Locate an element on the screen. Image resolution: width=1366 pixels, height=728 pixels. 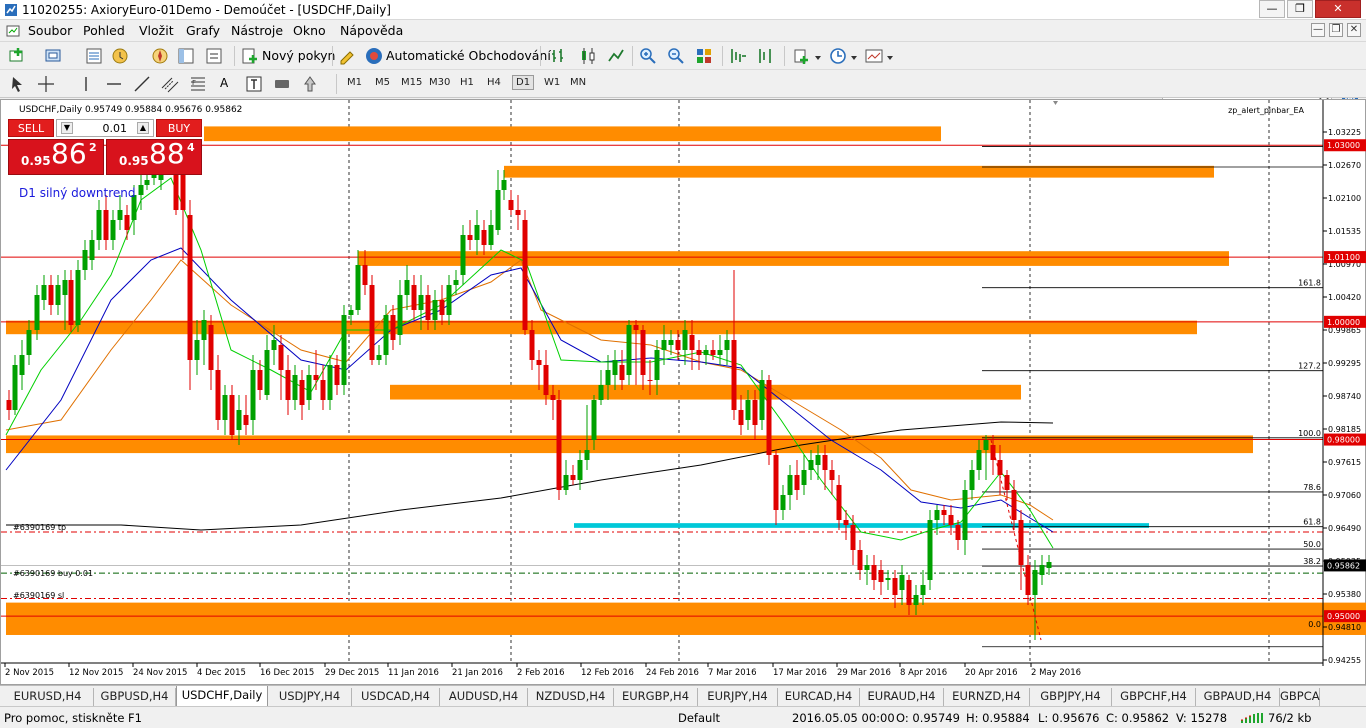
new-chart-icon is located at coordinates (18, 56).